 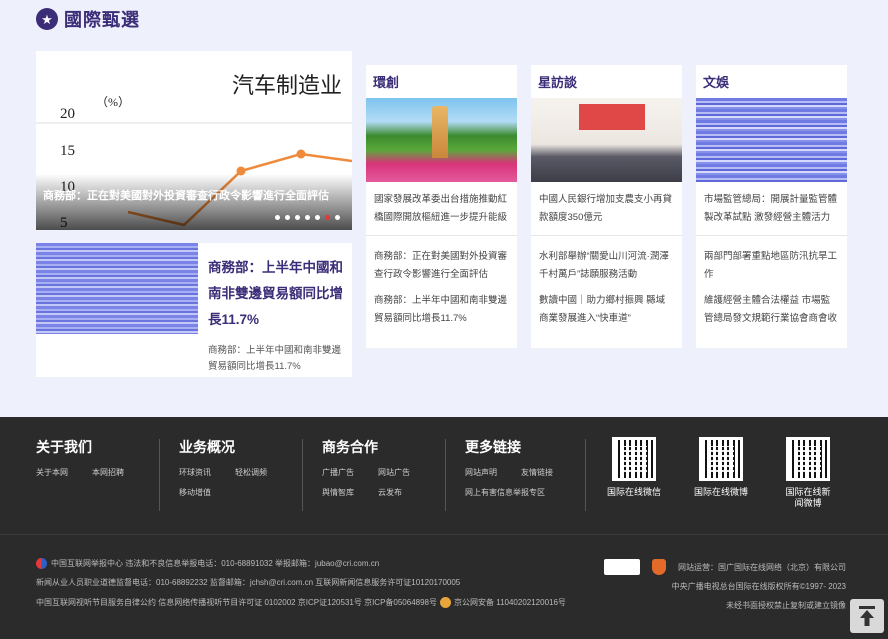 I want to click on pagoda-shape, so click(x=440, y=132).